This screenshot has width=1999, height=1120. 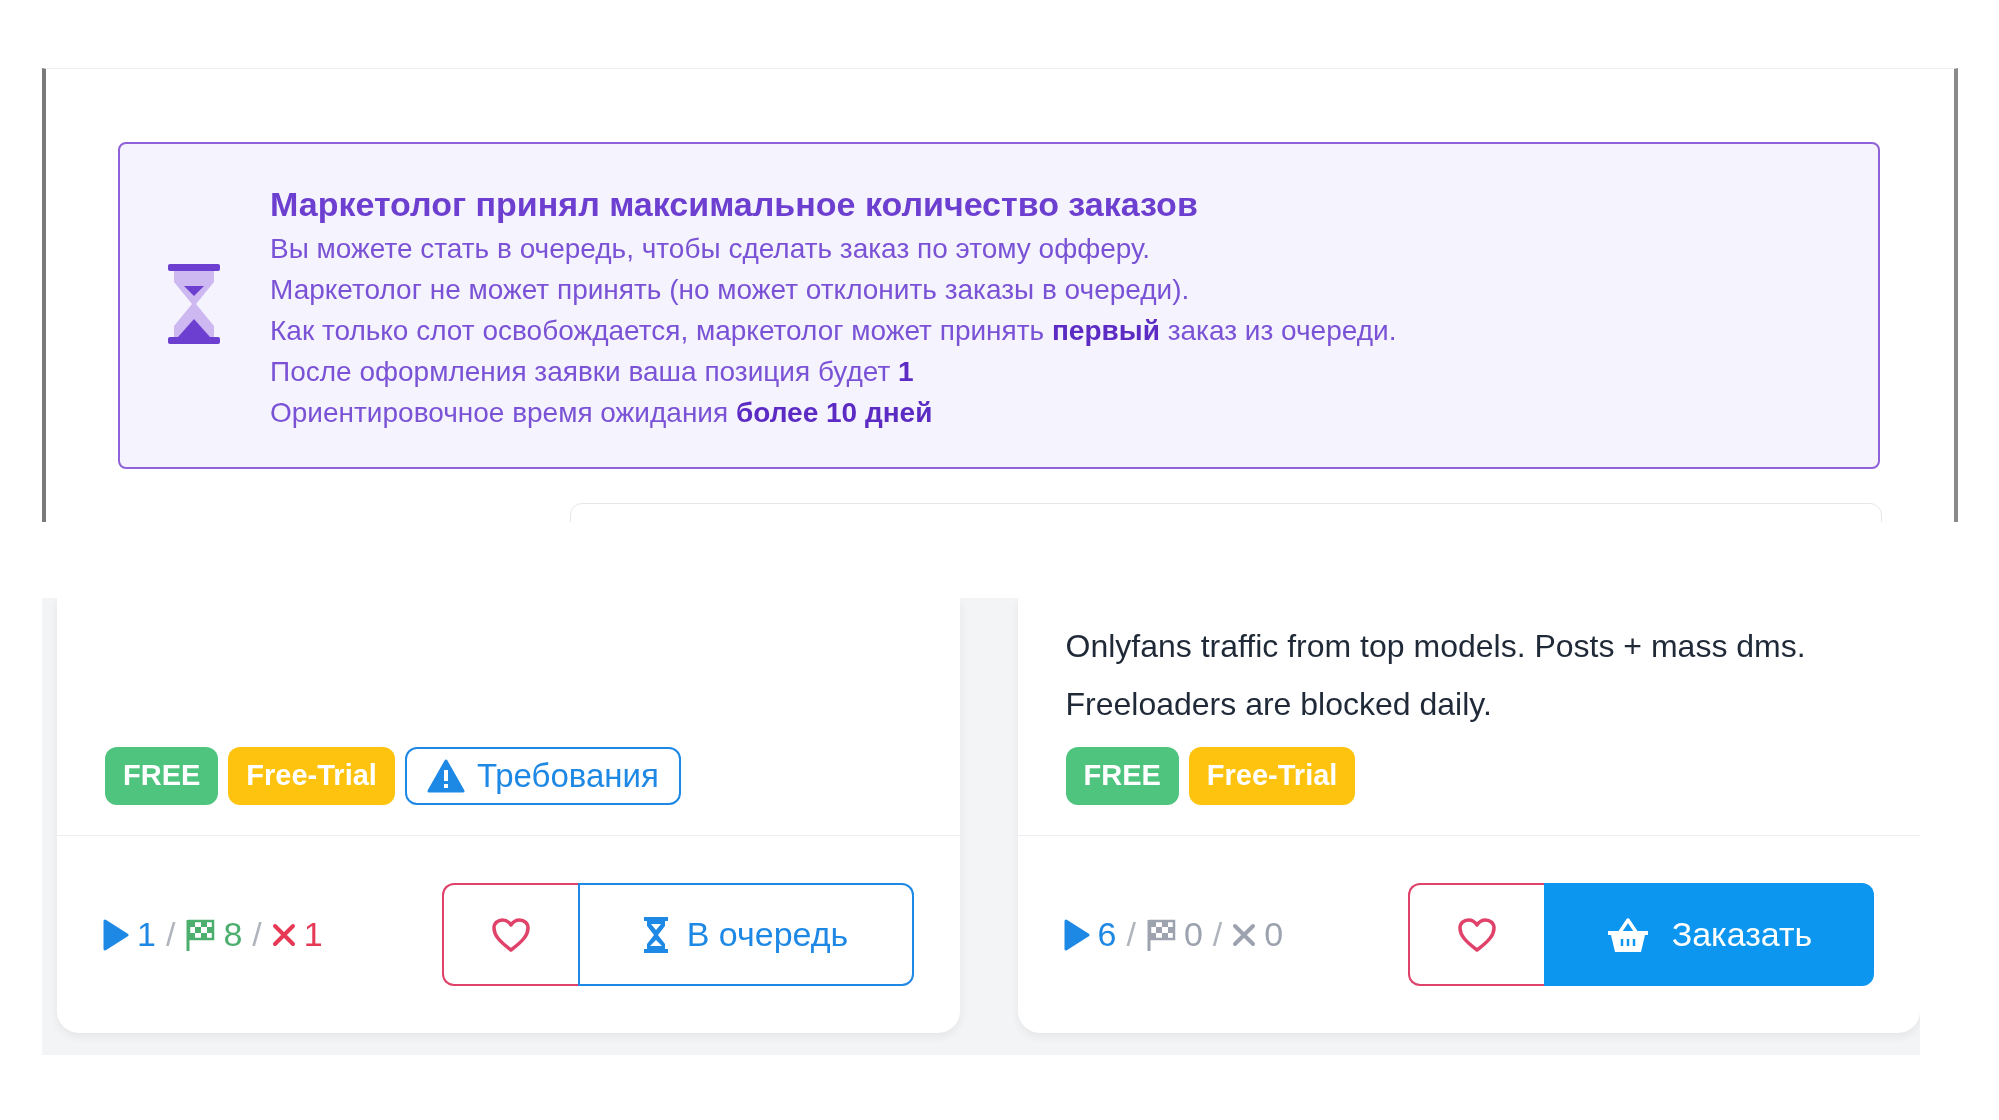 I want to click on requirements-link: Требования, so click(x=542, y=776).